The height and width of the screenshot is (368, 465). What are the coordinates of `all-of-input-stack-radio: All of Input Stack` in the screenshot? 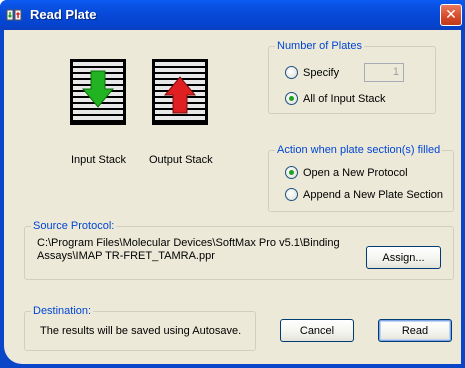 It's located at (335, 98).